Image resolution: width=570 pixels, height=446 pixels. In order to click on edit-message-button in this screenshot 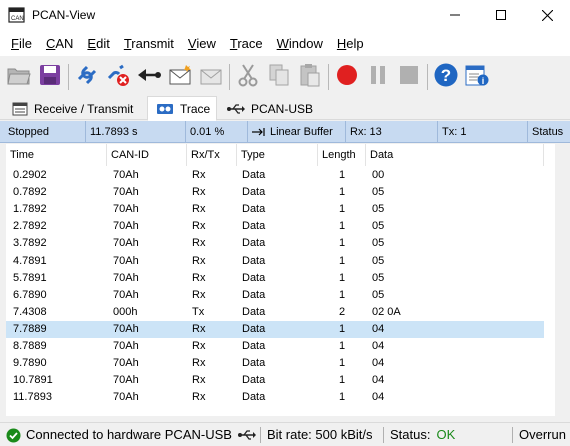, I will do `click(211, 76)`.